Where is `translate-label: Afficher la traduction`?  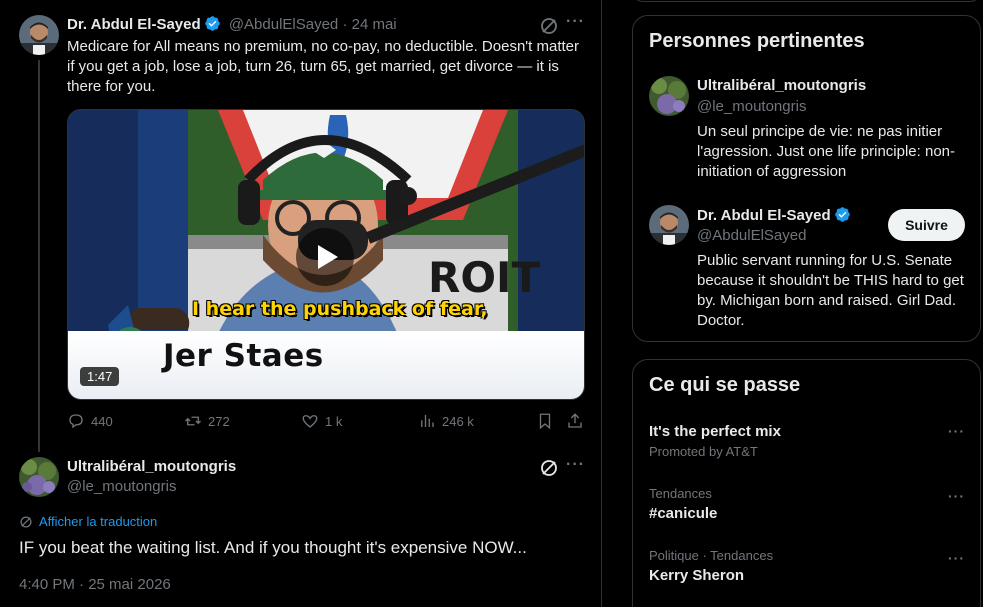 translate-label: Afficher la traduction is located at coordinates (98, 521).